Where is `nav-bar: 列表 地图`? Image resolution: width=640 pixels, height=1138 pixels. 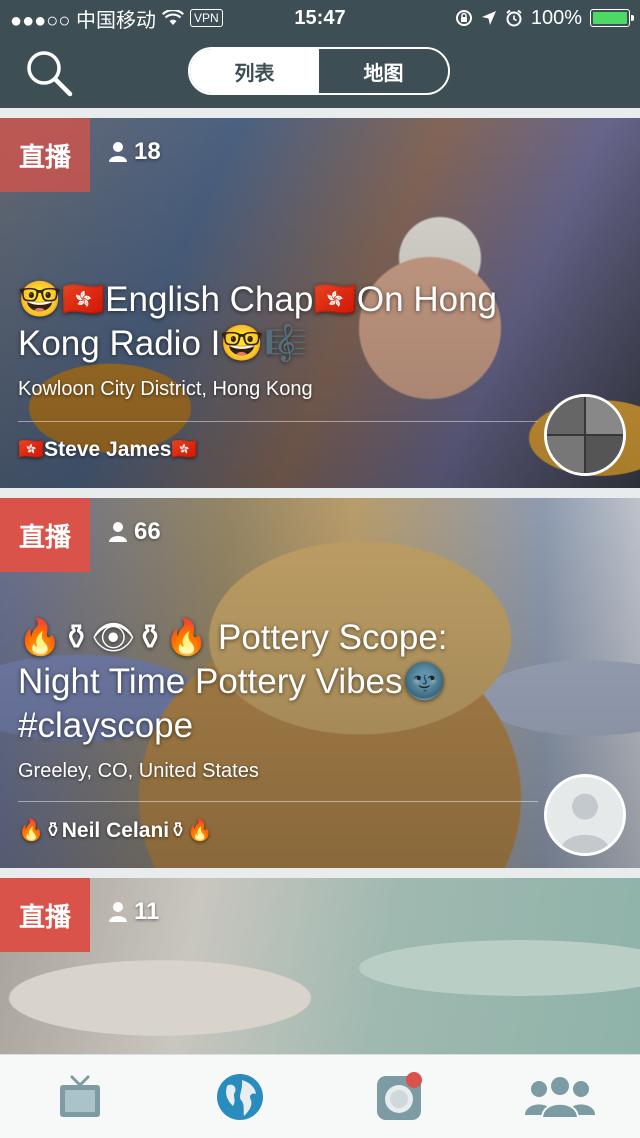
nav-bar: 列表 地图 is located at coordinates (320, 72).